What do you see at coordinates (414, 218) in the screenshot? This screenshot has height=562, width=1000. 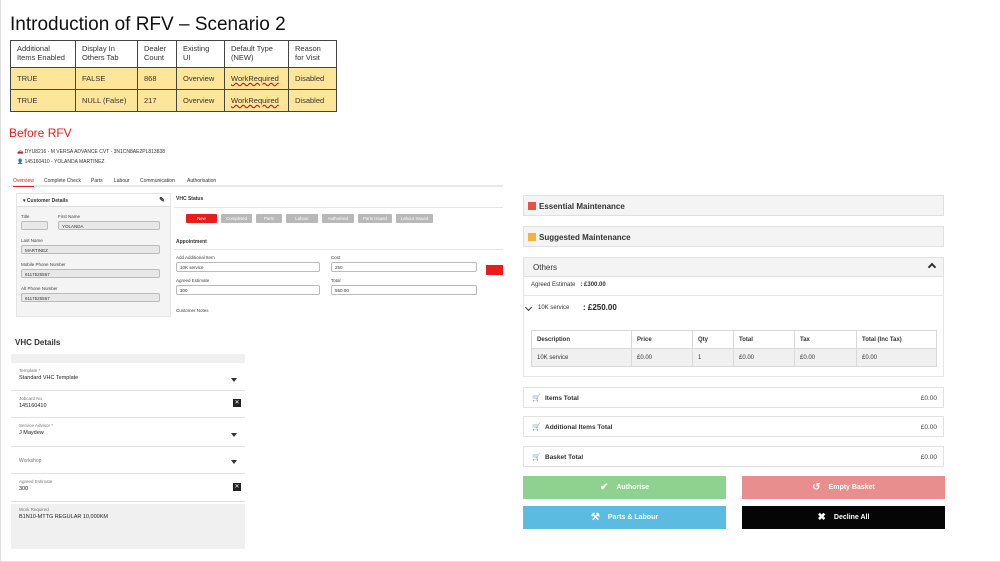 I see `status-chip-labour-issued: Labour Issued` at bounding box center [414, 218].